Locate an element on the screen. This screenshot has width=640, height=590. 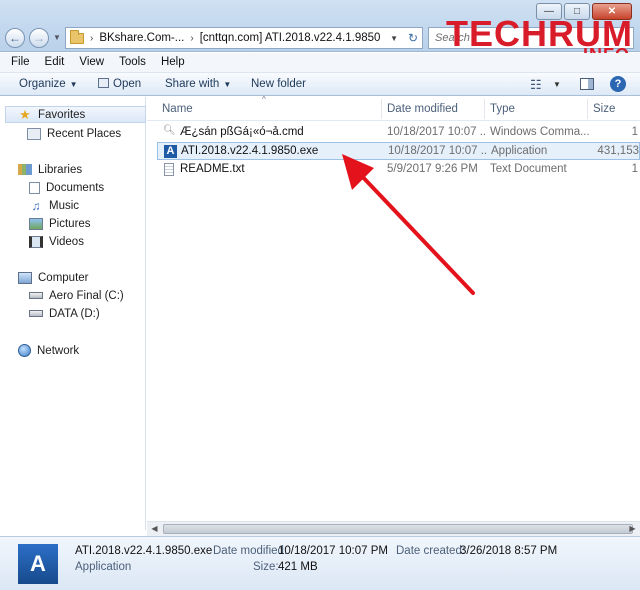
recent-places-icon is located at coordinates (34, 133).